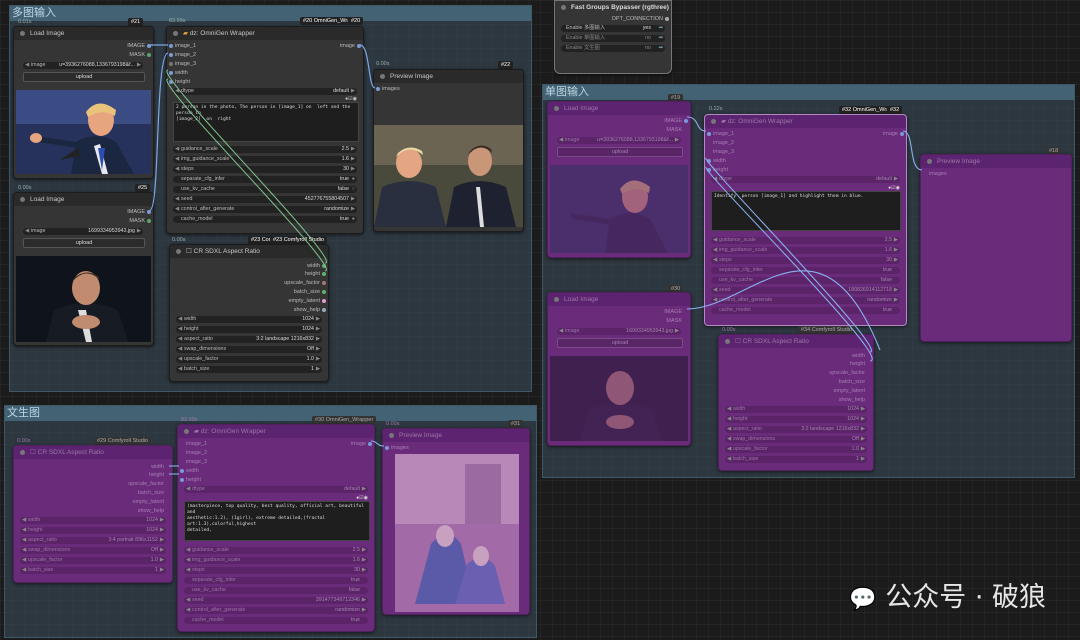 The height and width of the screenshot is (640, 1080). Describe the element at coordinates (265, 33) in the screenshot. I see `node-title: ▰ dz: OmniGen Wrapper` at that location.